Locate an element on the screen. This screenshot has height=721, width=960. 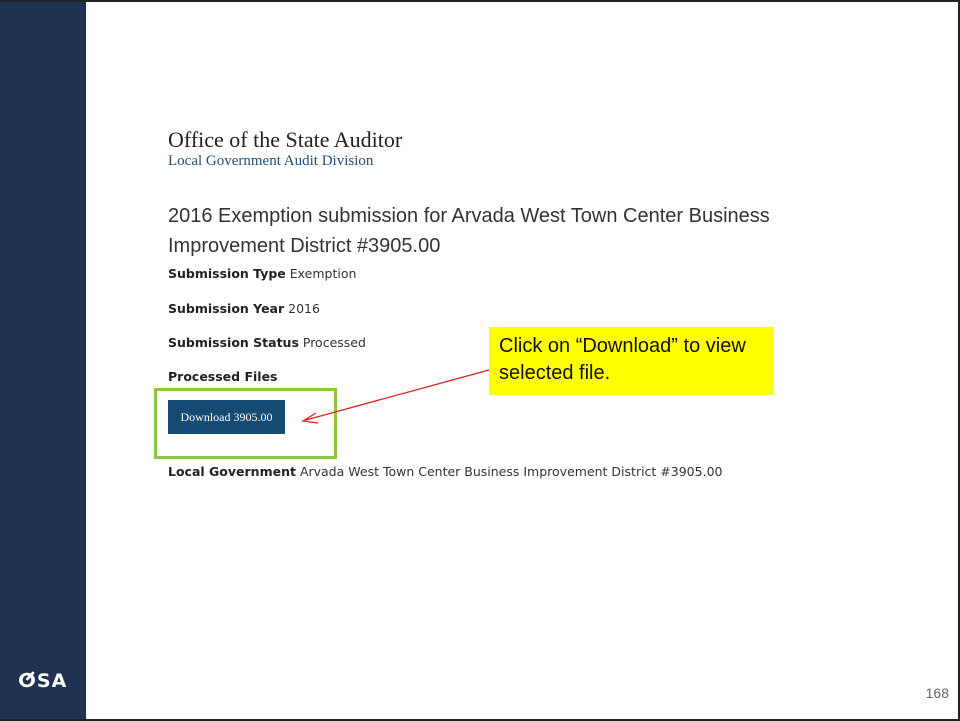
submission-status-label: Submission Status is located at coordinates (233, 342).